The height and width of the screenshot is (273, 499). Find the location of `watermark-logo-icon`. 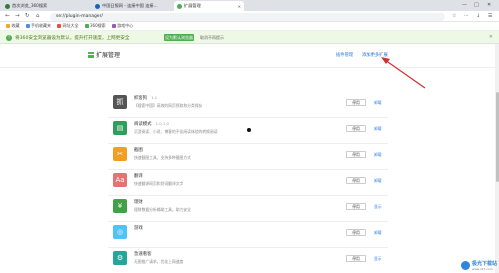

watermark-logo-icon is located at coordinates (465, 265).